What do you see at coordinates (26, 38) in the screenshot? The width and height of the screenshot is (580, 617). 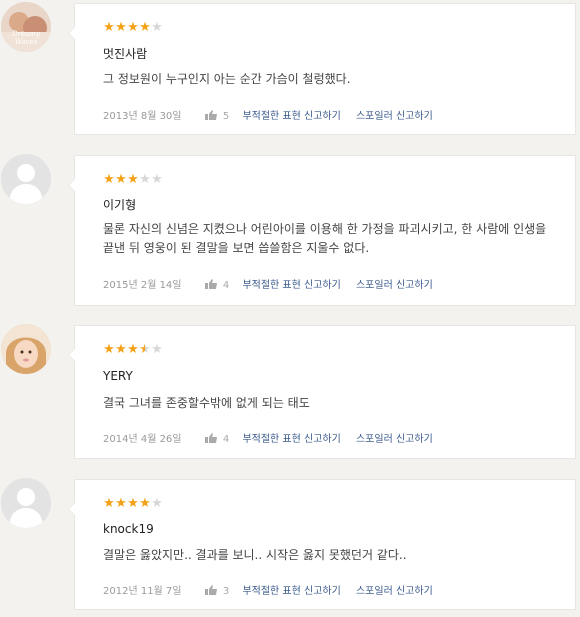 I see `avatar-text: Dreamy Waves` at bounding box center [26, 38].